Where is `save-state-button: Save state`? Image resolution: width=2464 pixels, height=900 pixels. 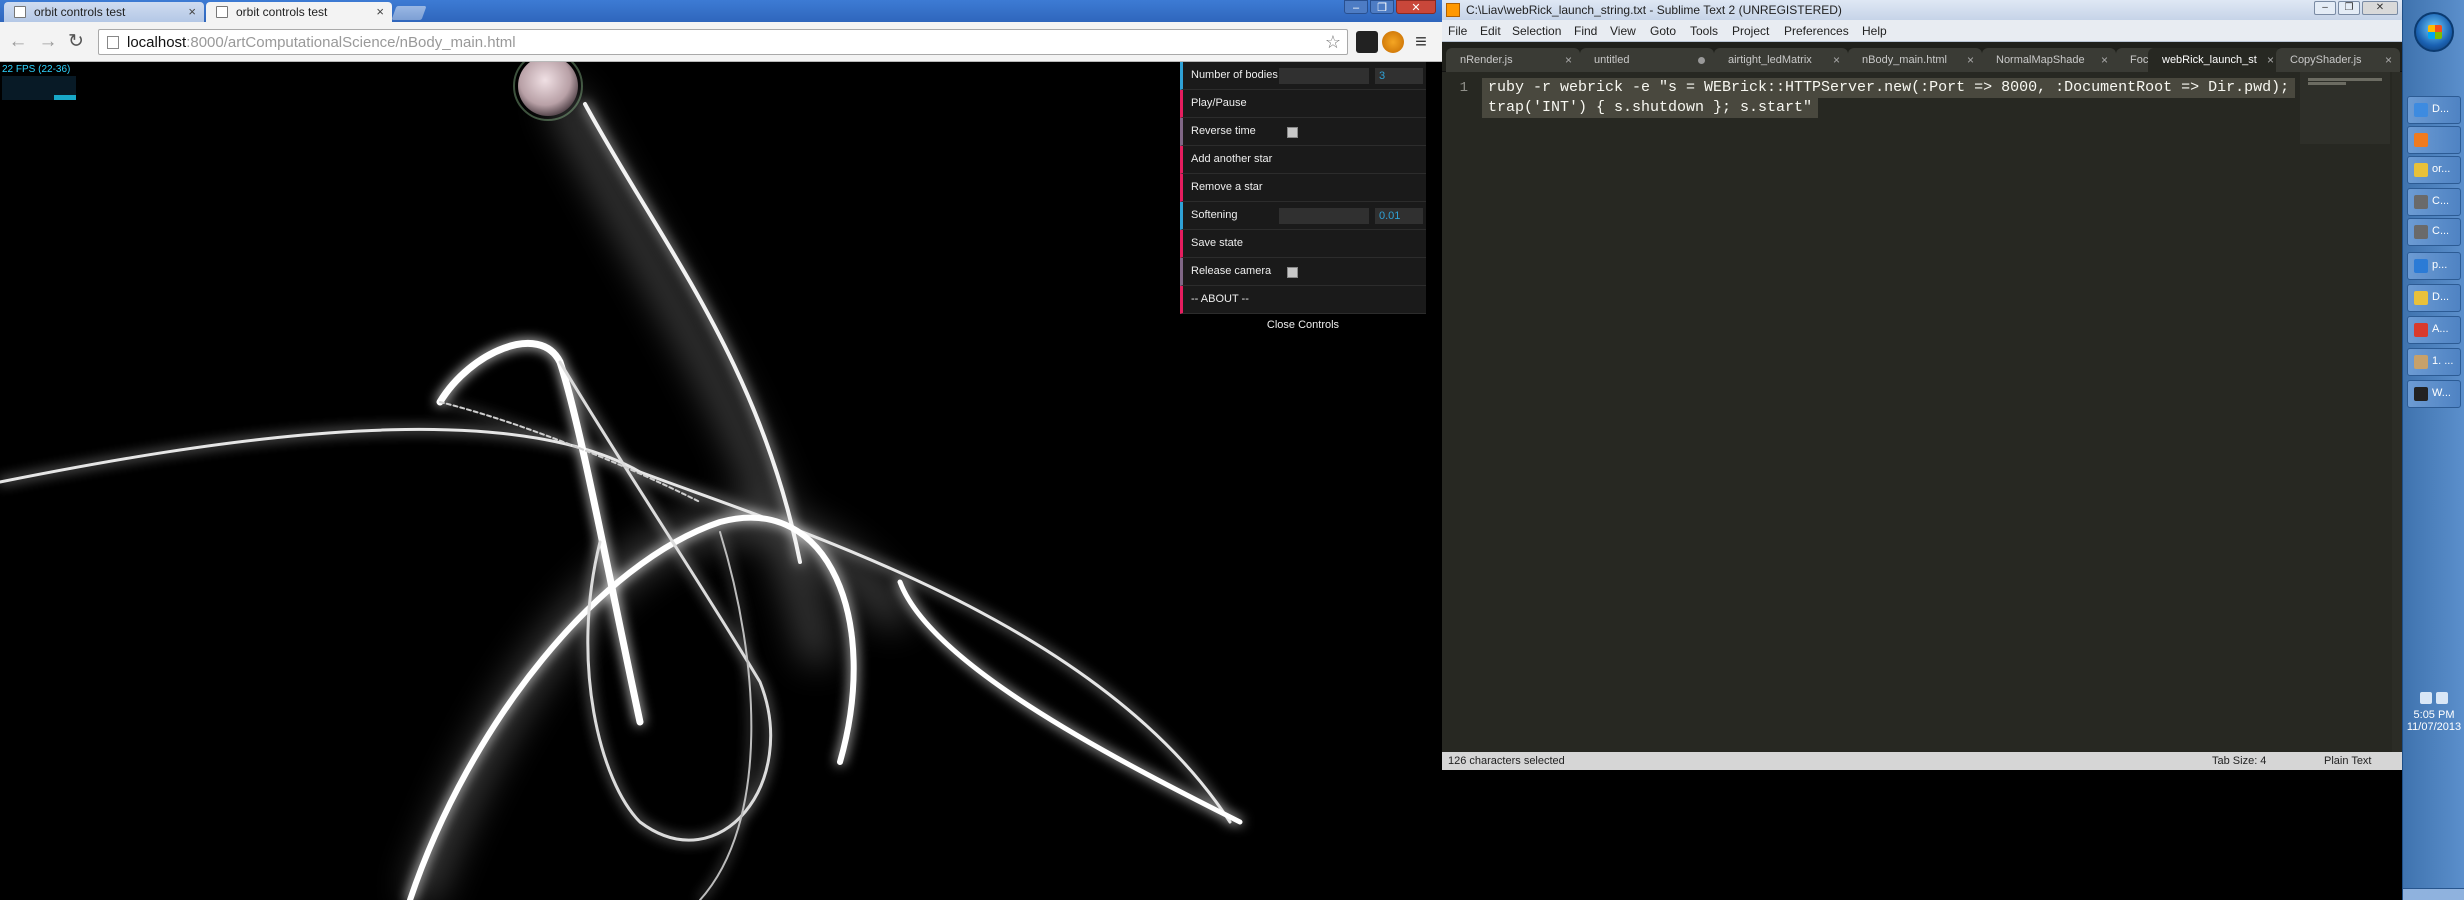
save-state-button: Save state is located at coordinates (1303, 244).